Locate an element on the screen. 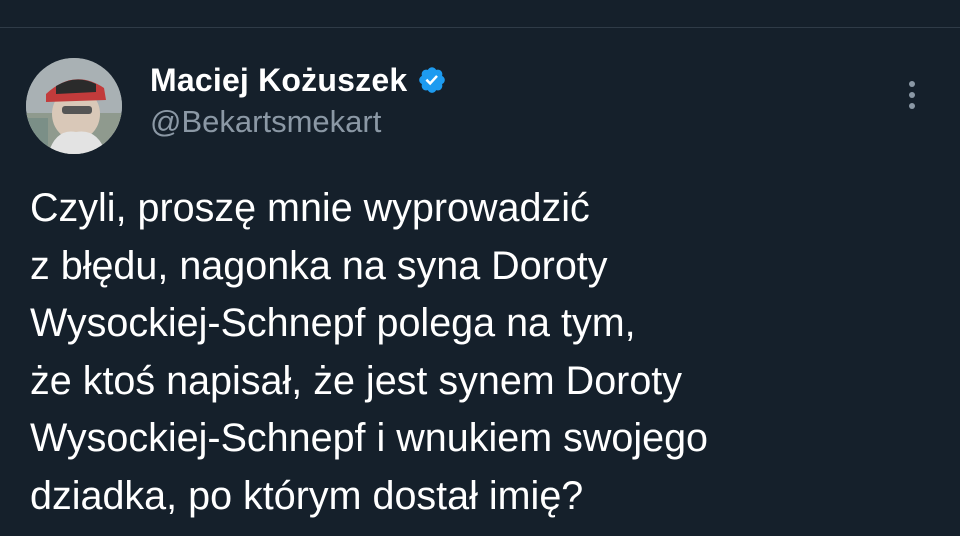 The image size is (960, 536). avatar is located at coordinates (74, 106).